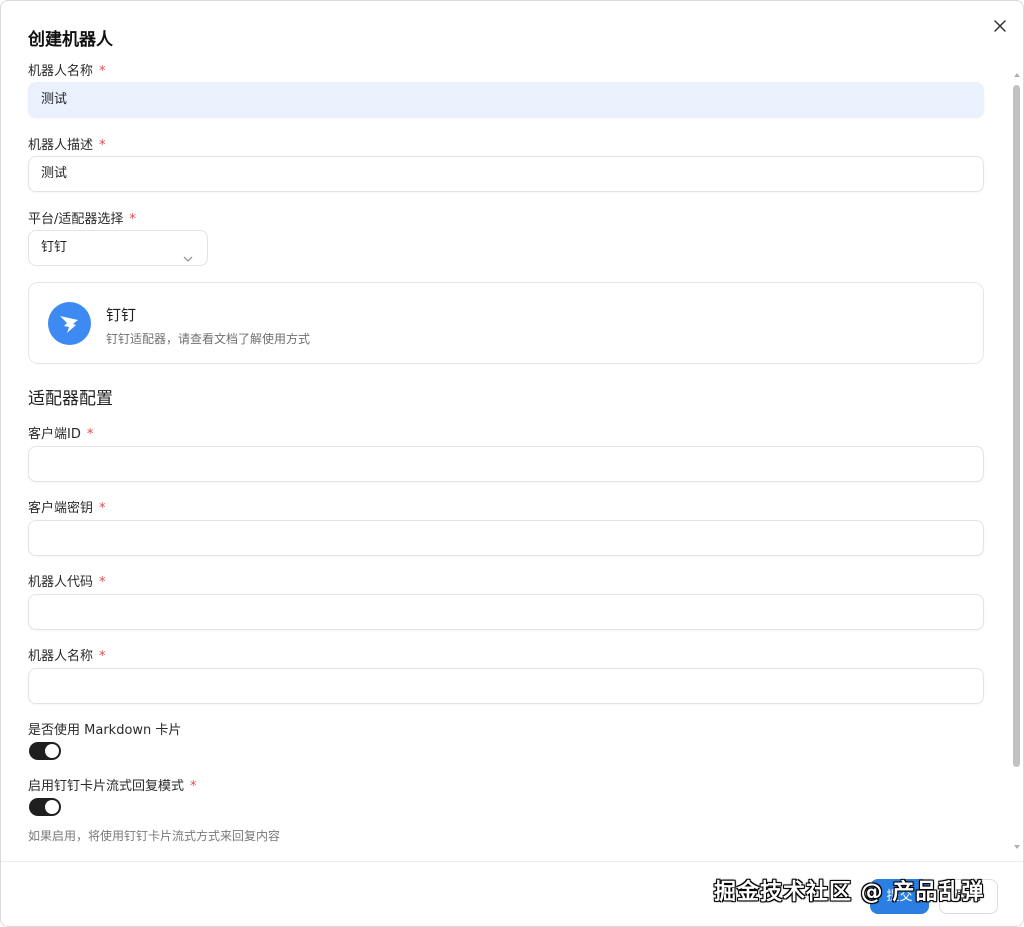 The image size is (1024, 927). Describe the element at coordinates (506, 100) in the screenshot. I see `bot-name-input: 测试` at that location.